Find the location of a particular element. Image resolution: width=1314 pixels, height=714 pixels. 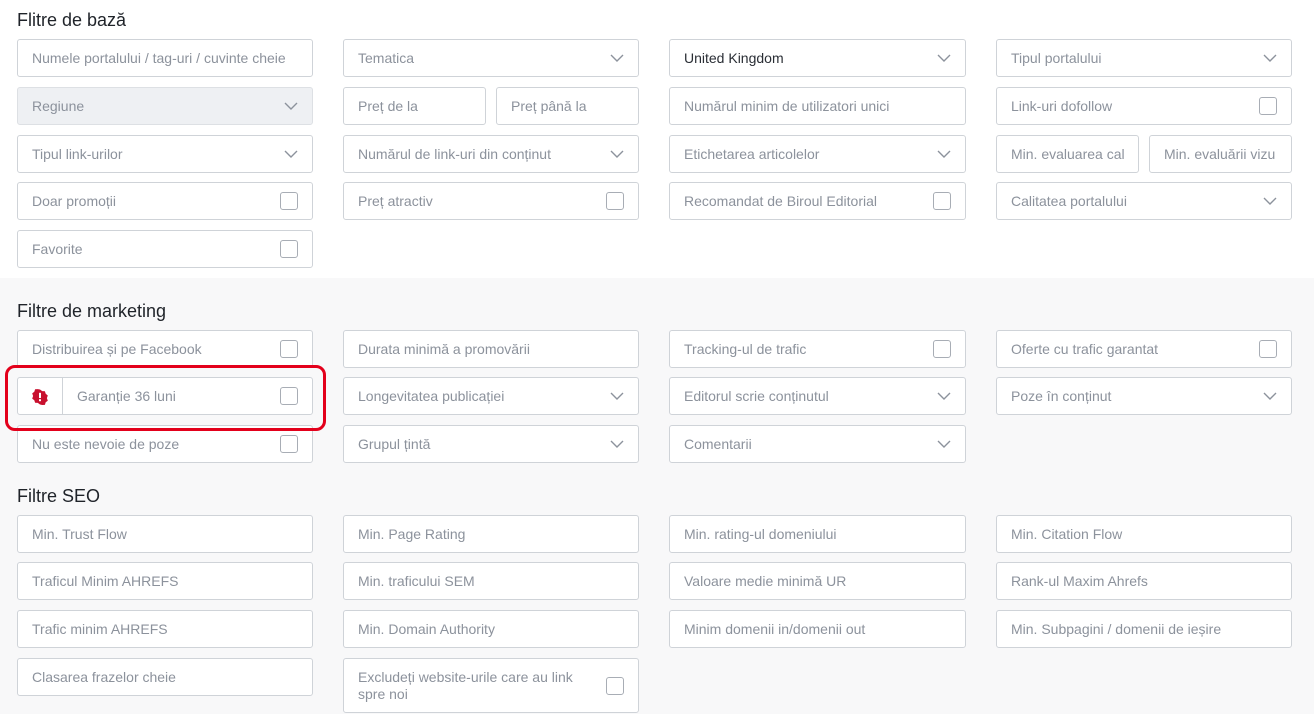

min-promotion-duration-input: Durata minimă a promovării is located at coordinates (491, 349).